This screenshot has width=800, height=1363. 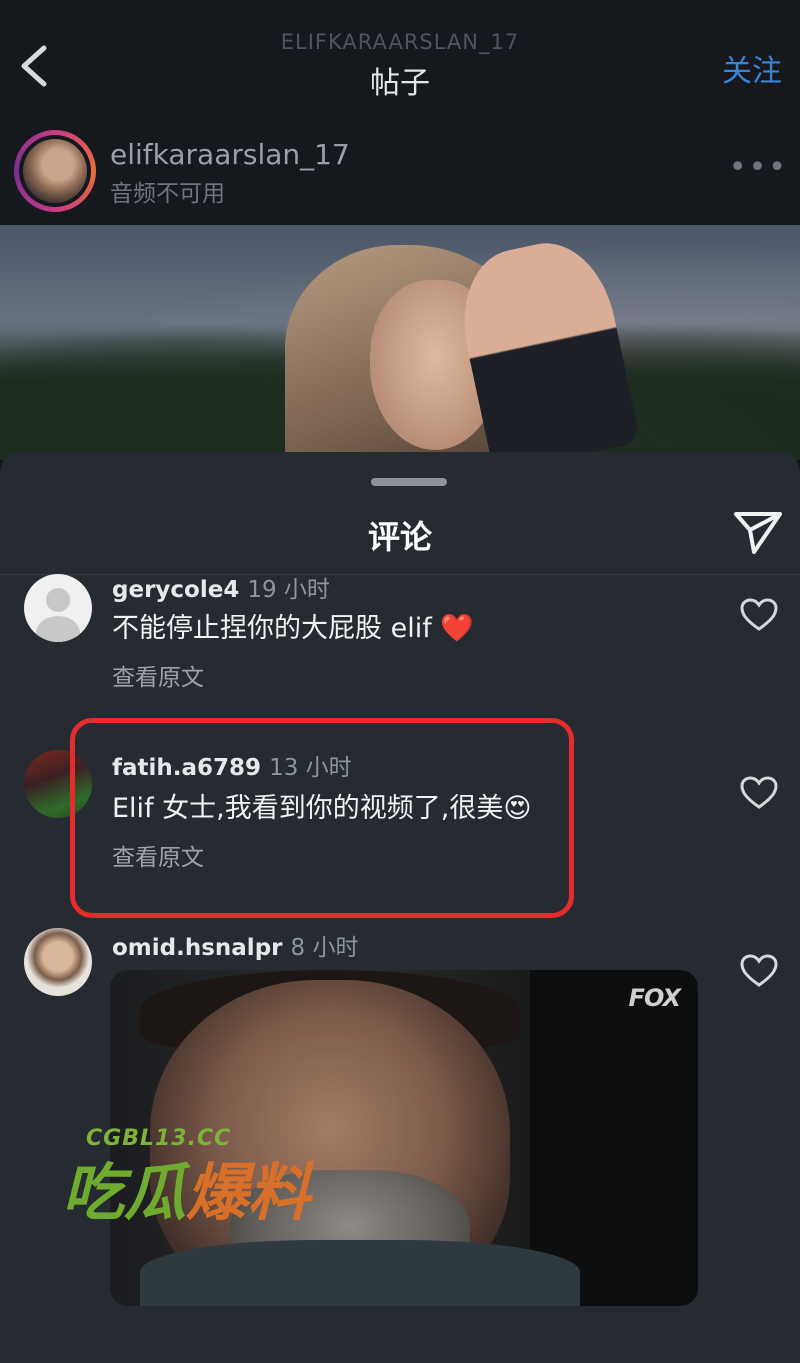 What do you see at coordinates (322, 818) in the screenshot?
I see `red-highlight-box` at bounding box center [322, 818].